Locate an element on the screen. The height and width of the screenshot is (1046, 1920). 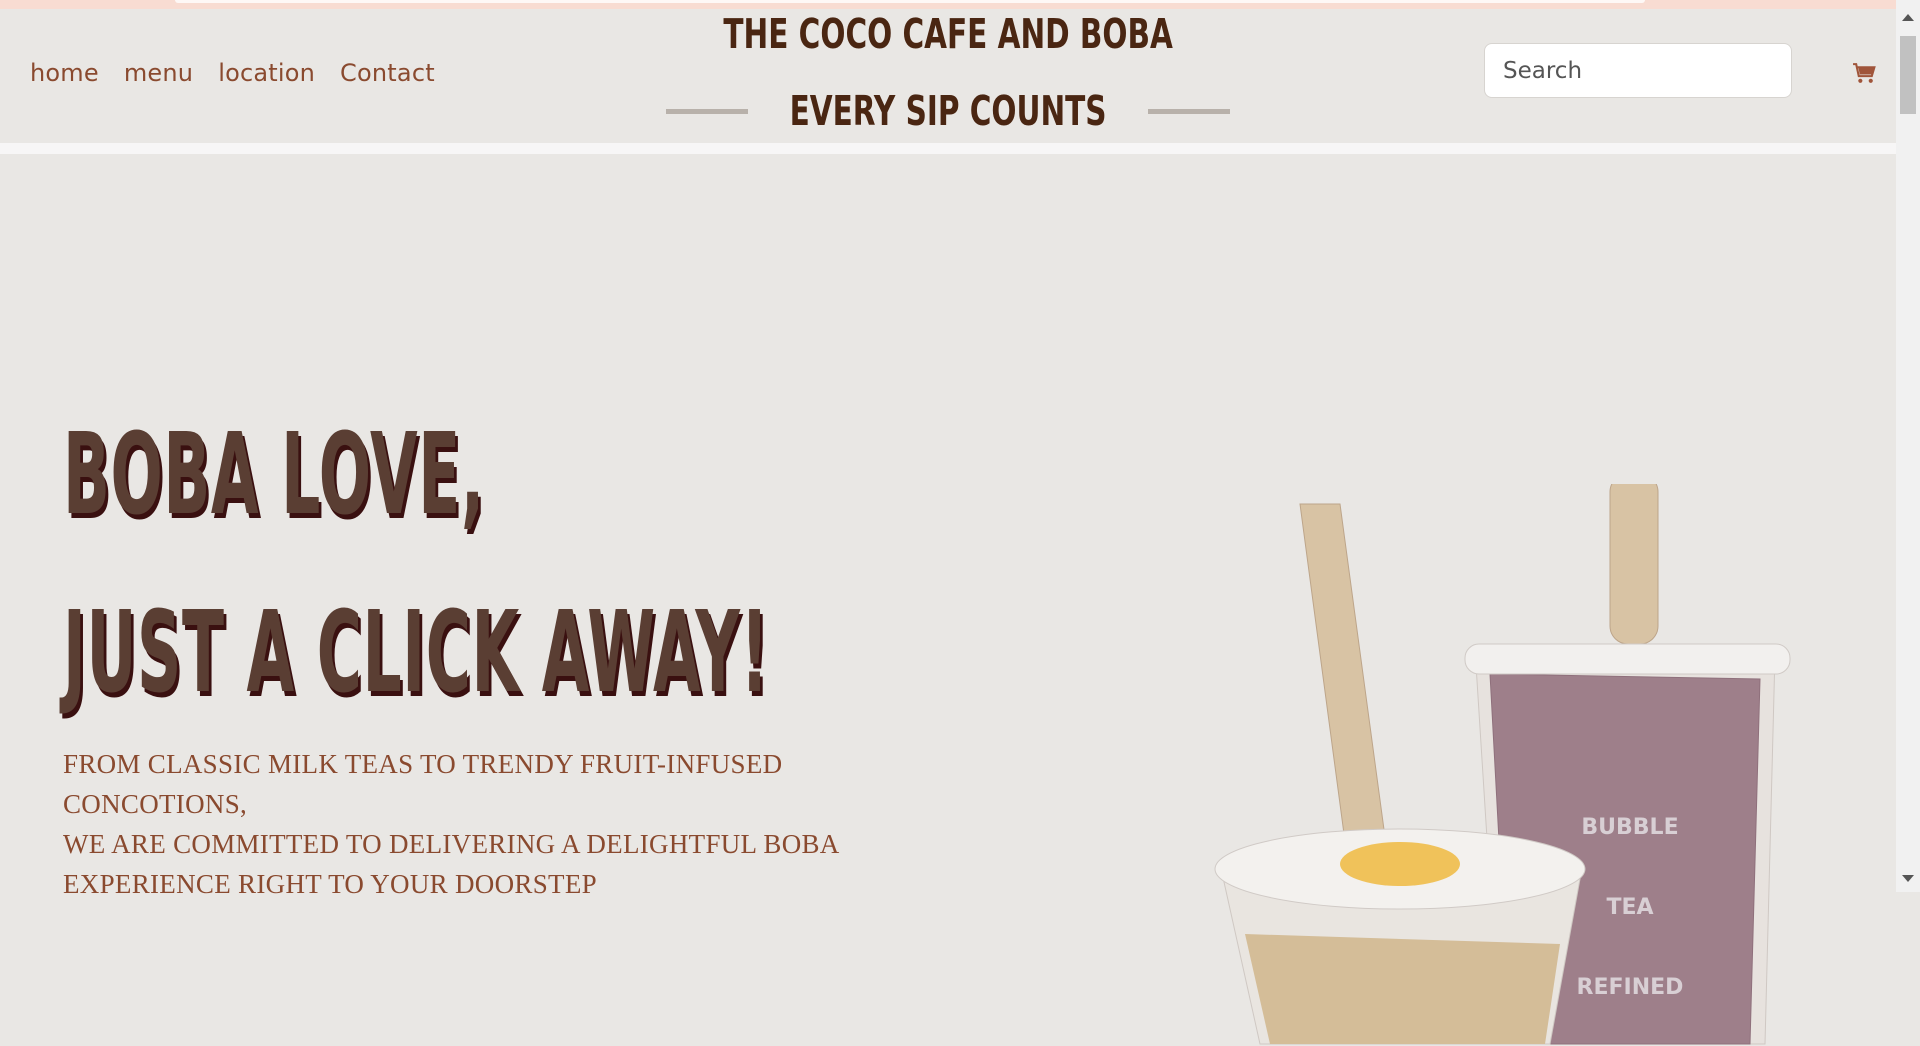
brand-tagline: EVERY SIP COUNTS is located at coordinates (948, 111).